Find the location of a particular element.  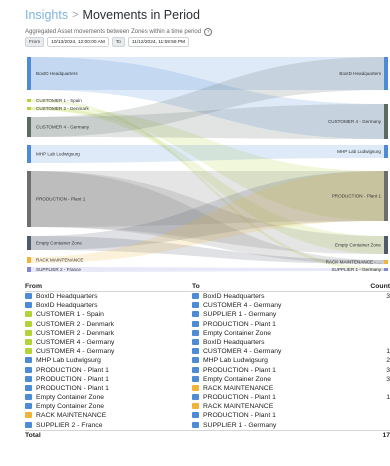

from-cell-text: RACK MAINTENANCE is located at coordinates (71, 416).